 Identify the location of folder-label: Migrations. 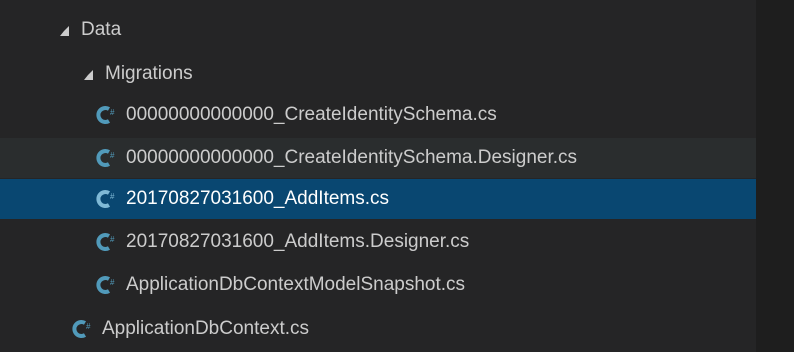
(149, 73).